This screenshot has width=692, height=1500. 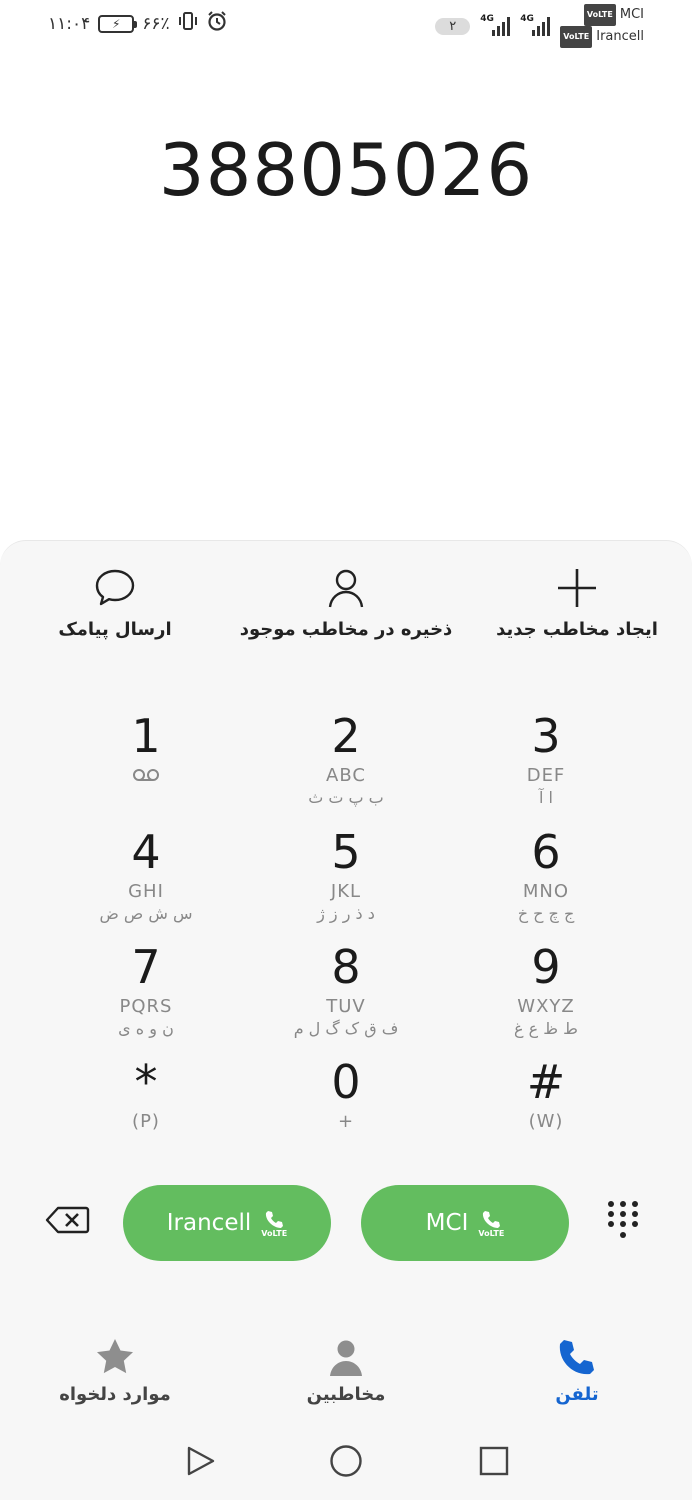 What do you see at coordinates (620, 36) in the screenshot?
I see `carrier-2: Irancell` at bounding box center [620, 36].